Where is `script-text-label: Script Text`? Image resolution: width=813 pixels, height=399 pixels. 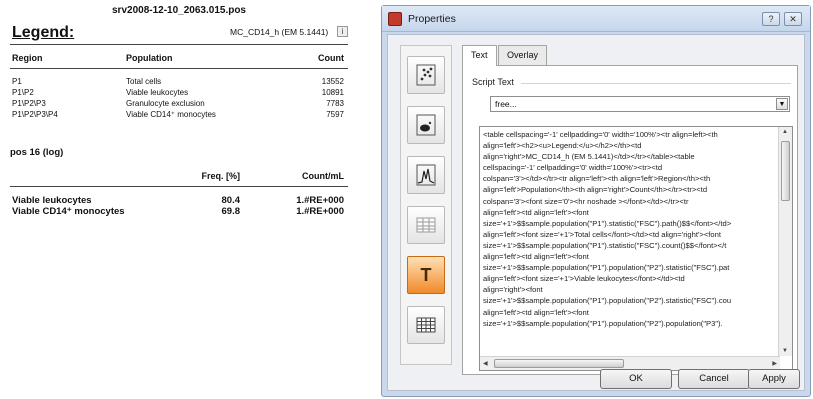
script-text-label: Script Text is located at coordinates (495, 82).